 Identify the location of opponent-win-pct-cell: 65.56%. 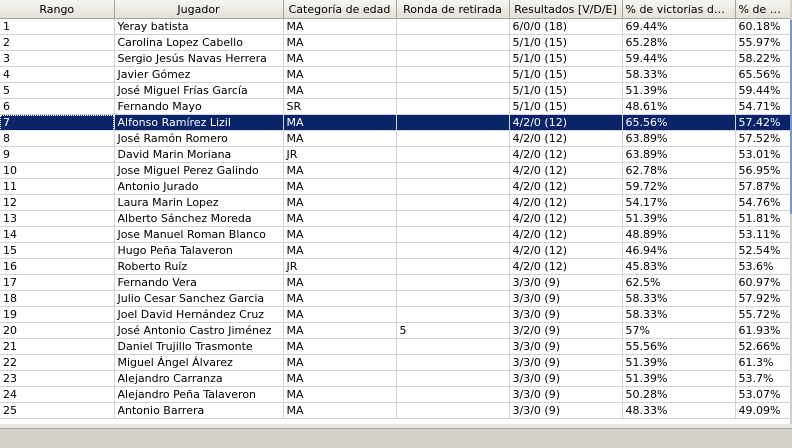
(679, 122).